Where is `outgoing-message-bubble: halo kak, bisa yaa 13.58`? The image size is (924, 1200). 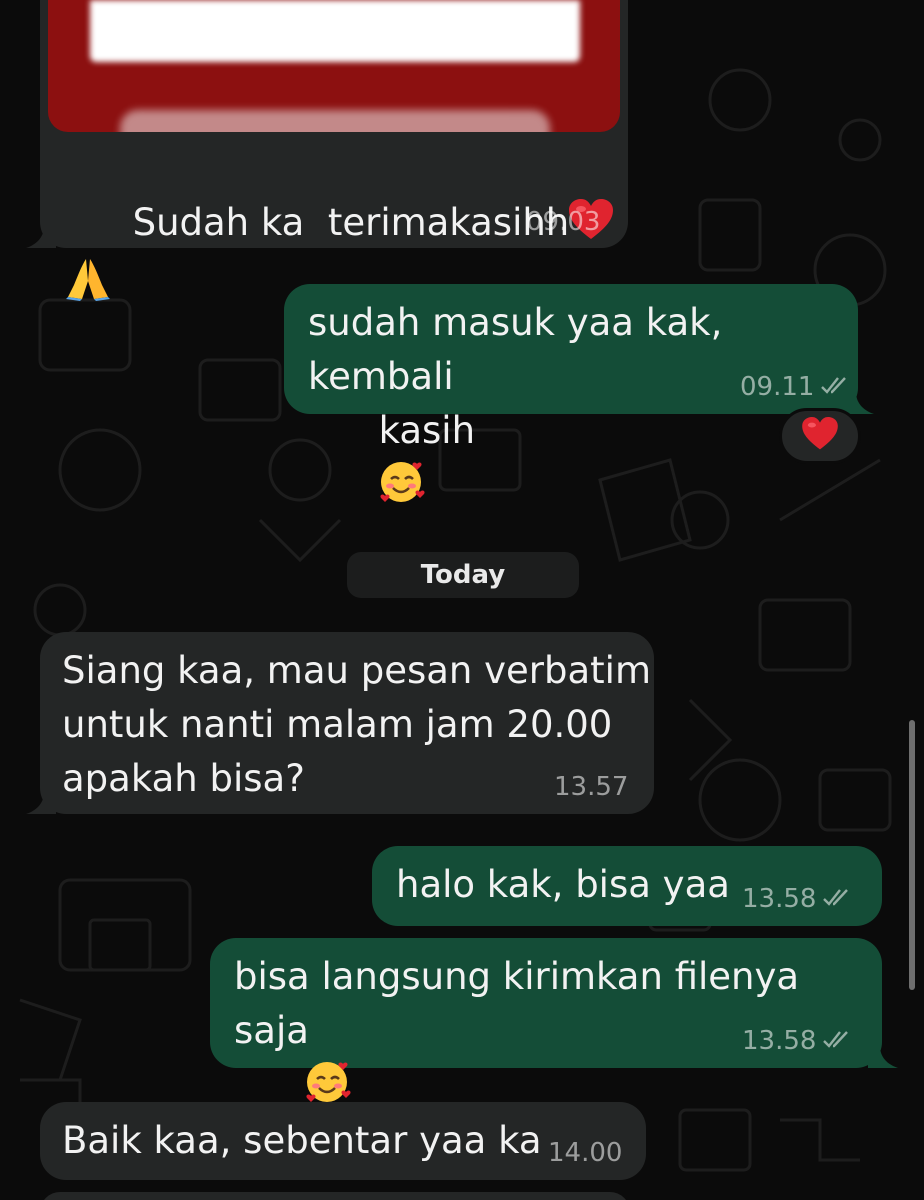 outgoing-message-bubble: halo kak, bisa yaa 13.58 is located at coordinates (627, 886).